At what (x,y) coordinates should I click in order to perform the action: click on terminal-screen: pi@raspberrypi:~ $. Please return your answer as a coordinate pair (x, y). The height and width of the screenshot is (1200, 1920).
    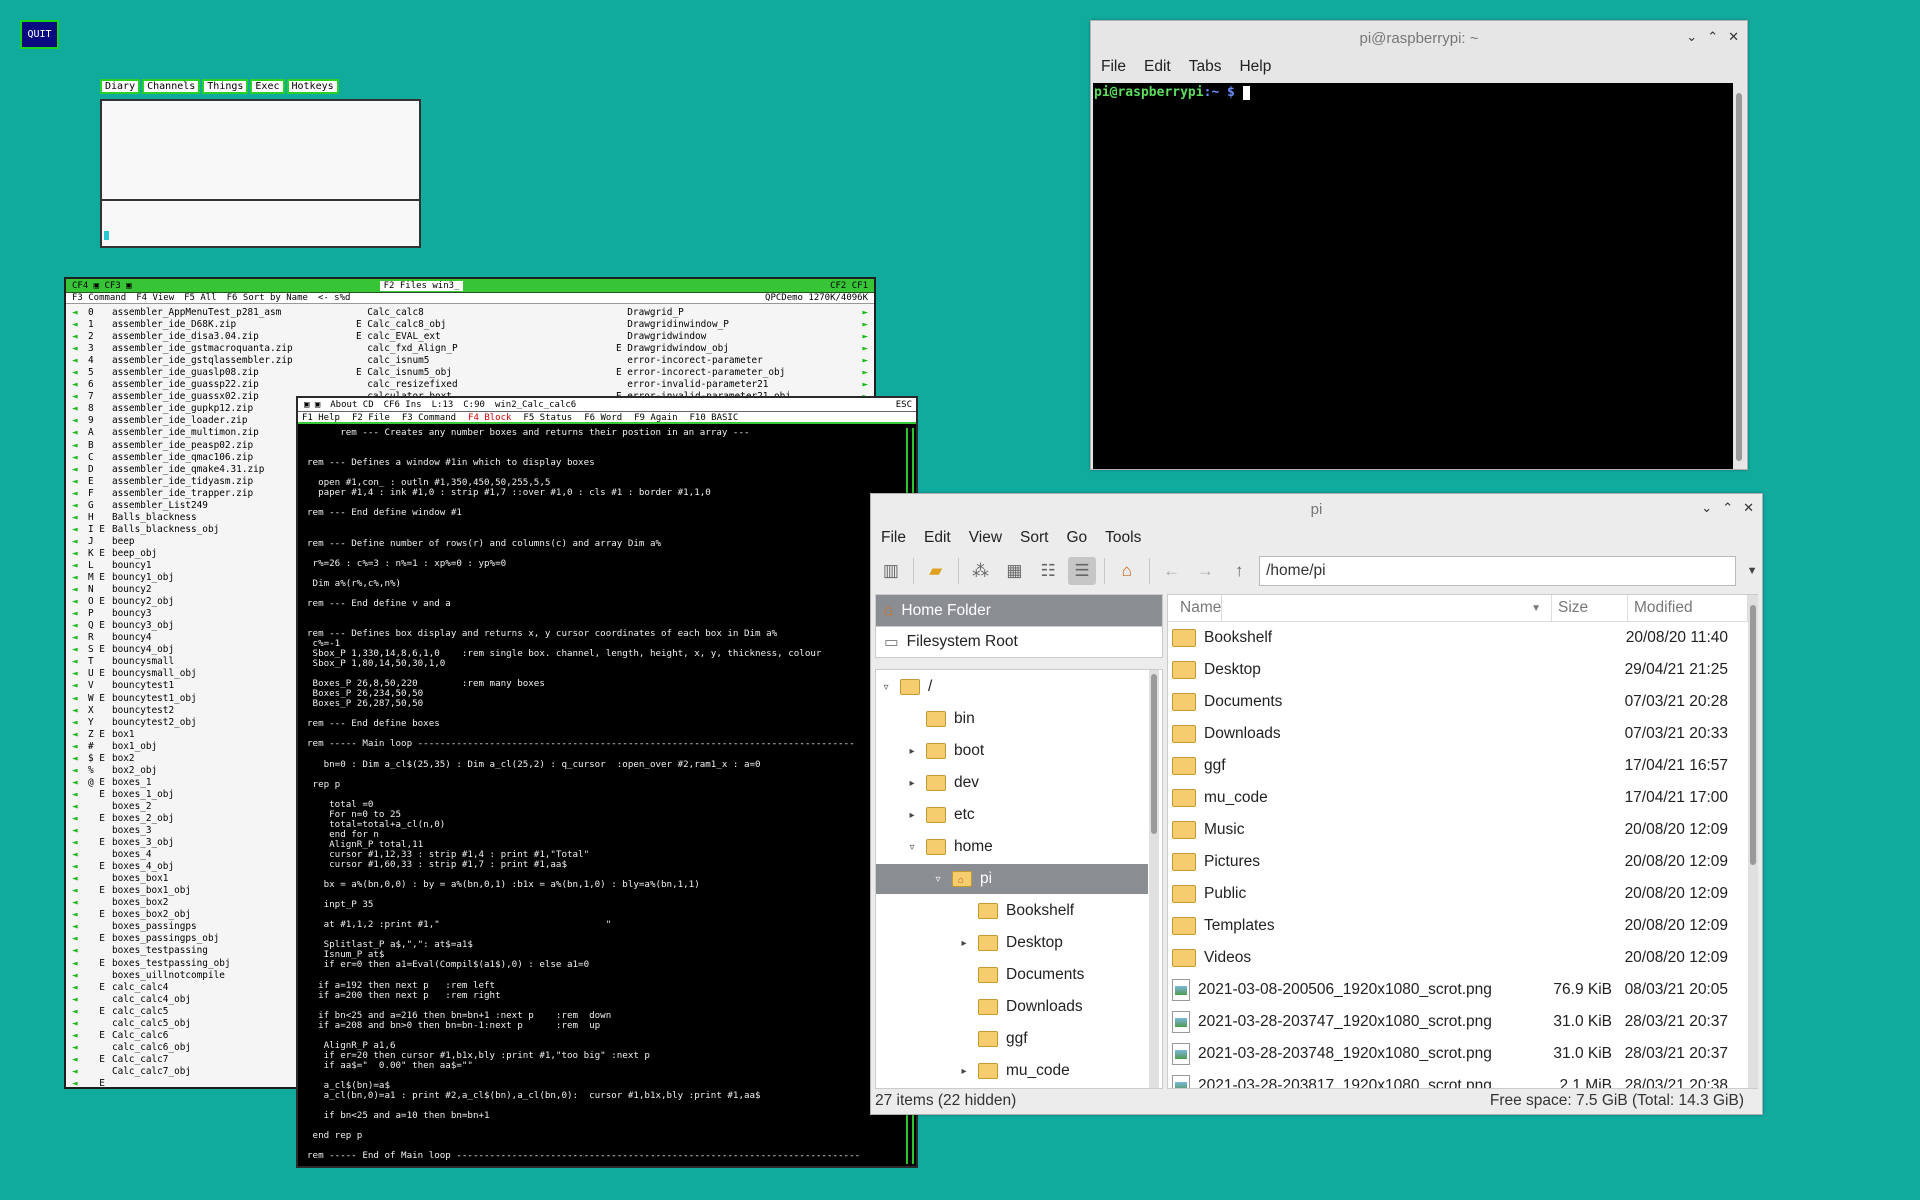
    Looking at the image, I should click on (1414, 276).